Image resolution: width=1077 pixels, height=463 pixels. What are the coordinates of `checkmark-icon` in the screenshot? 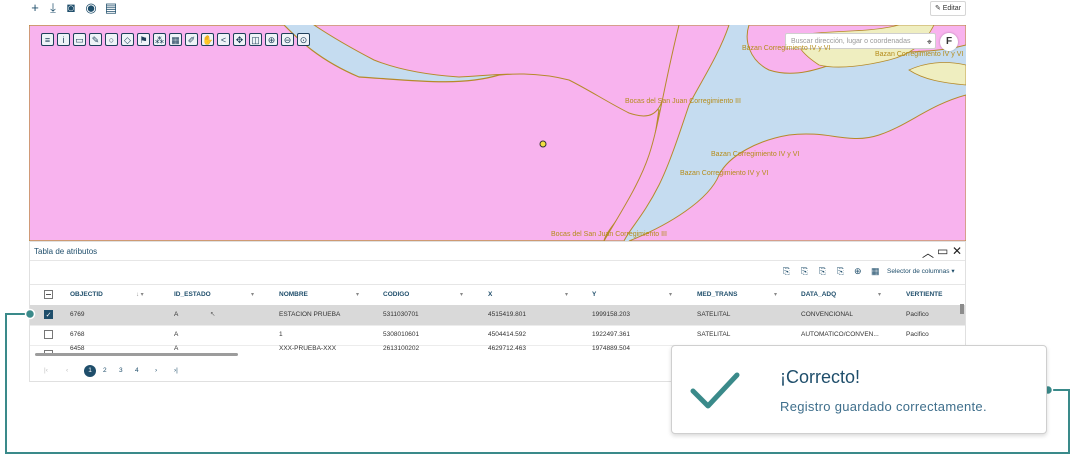 It's located at (715, 390).